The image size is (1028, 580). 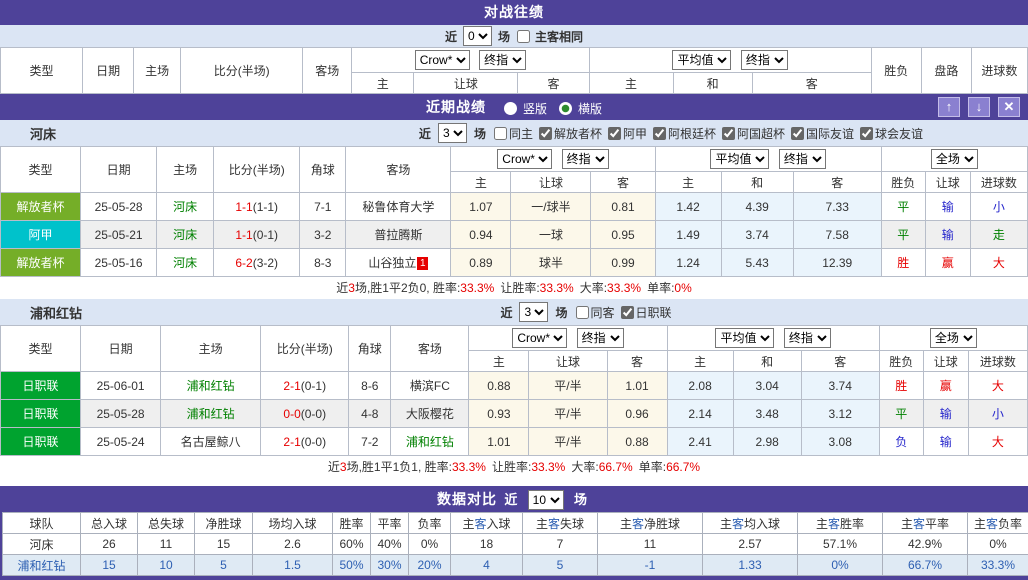 What do you see at coordinates (644, 312) in the screenshot?
I see `league-filter-jleague: 日职联` at bounding box center [644, 312].